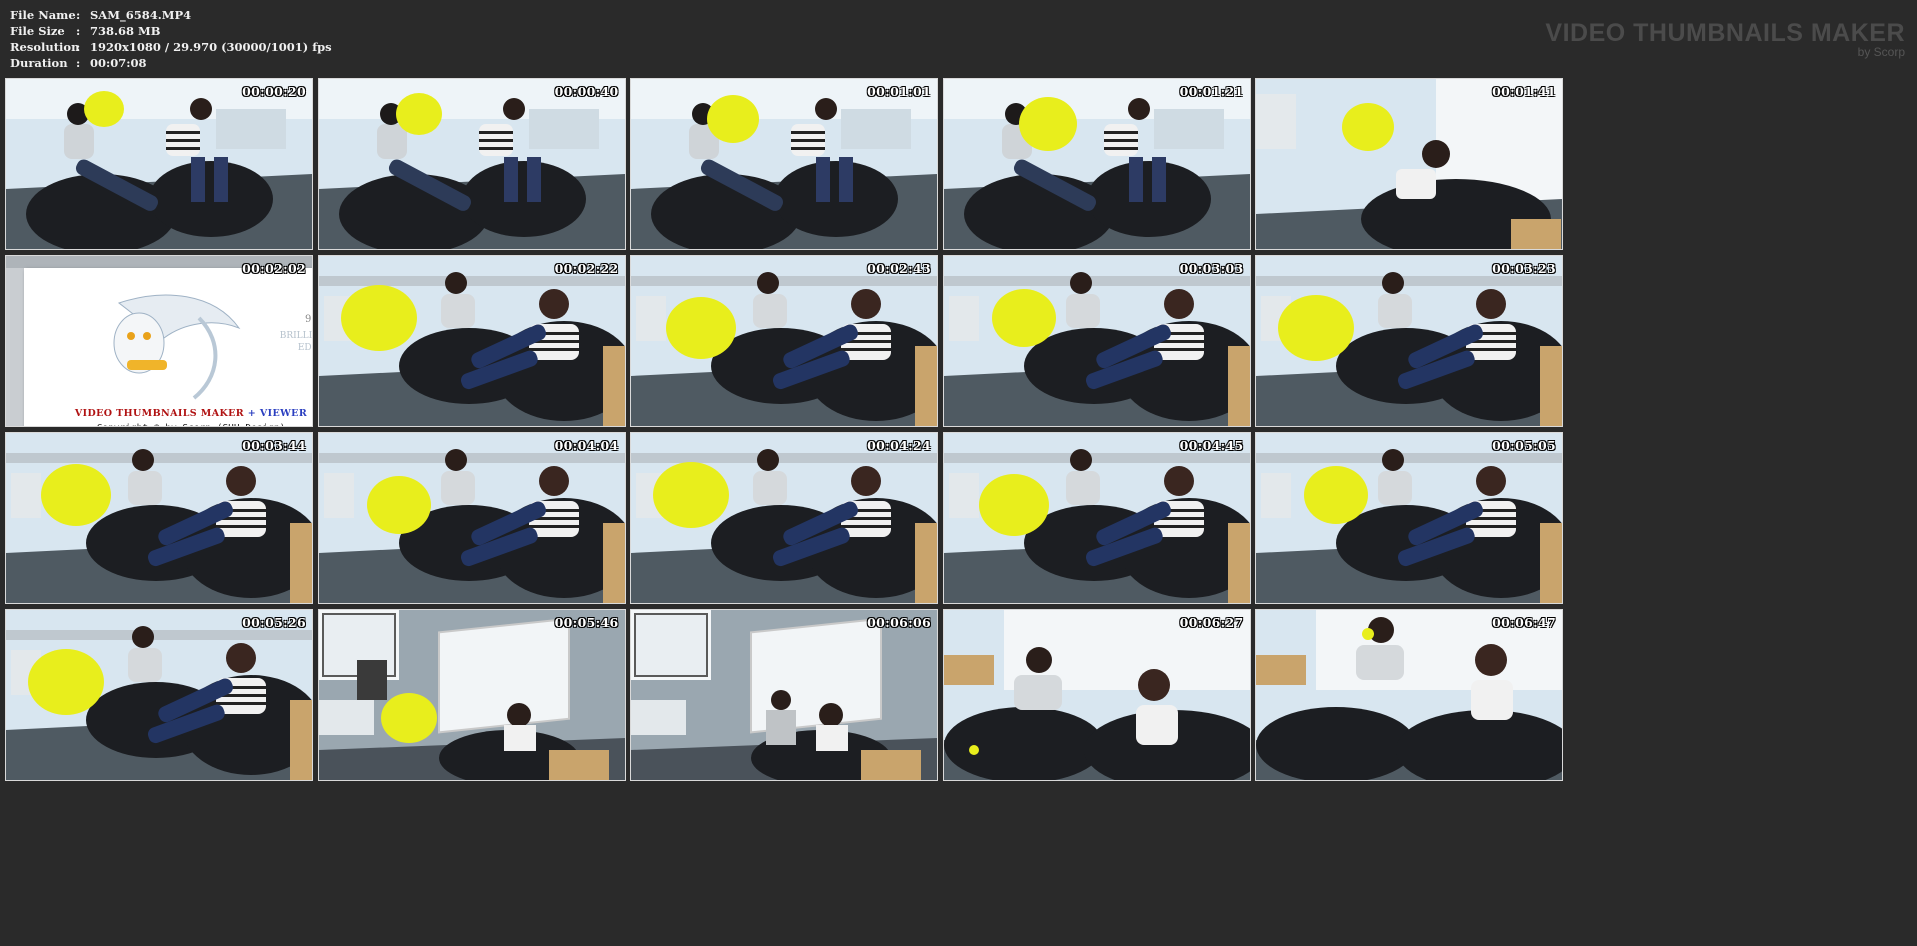 This screenshot has width=1917, height=946. What do you see at coordinates (274, 622) in the screenshot?
I see `thumbnail-timestamp: 00:05:26` at bounding box center [274, 622].